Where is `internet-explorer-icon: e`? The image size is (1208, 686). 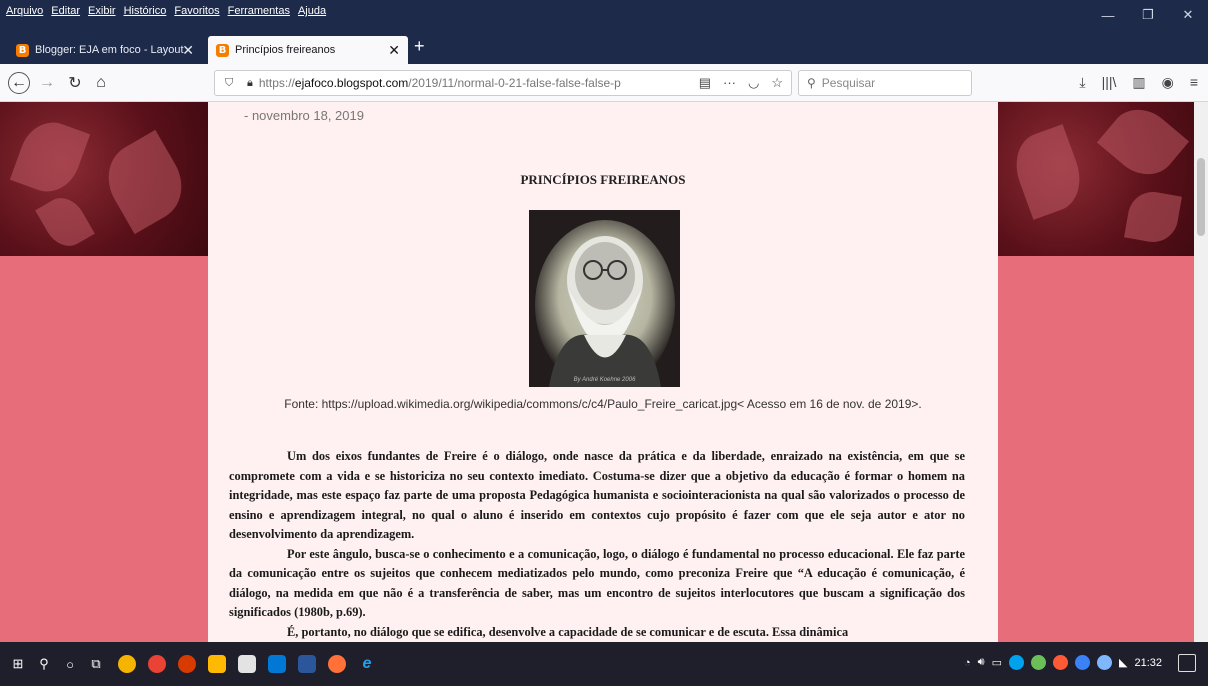
internet-explorer-icon: e is located at coordinates (367, 664).